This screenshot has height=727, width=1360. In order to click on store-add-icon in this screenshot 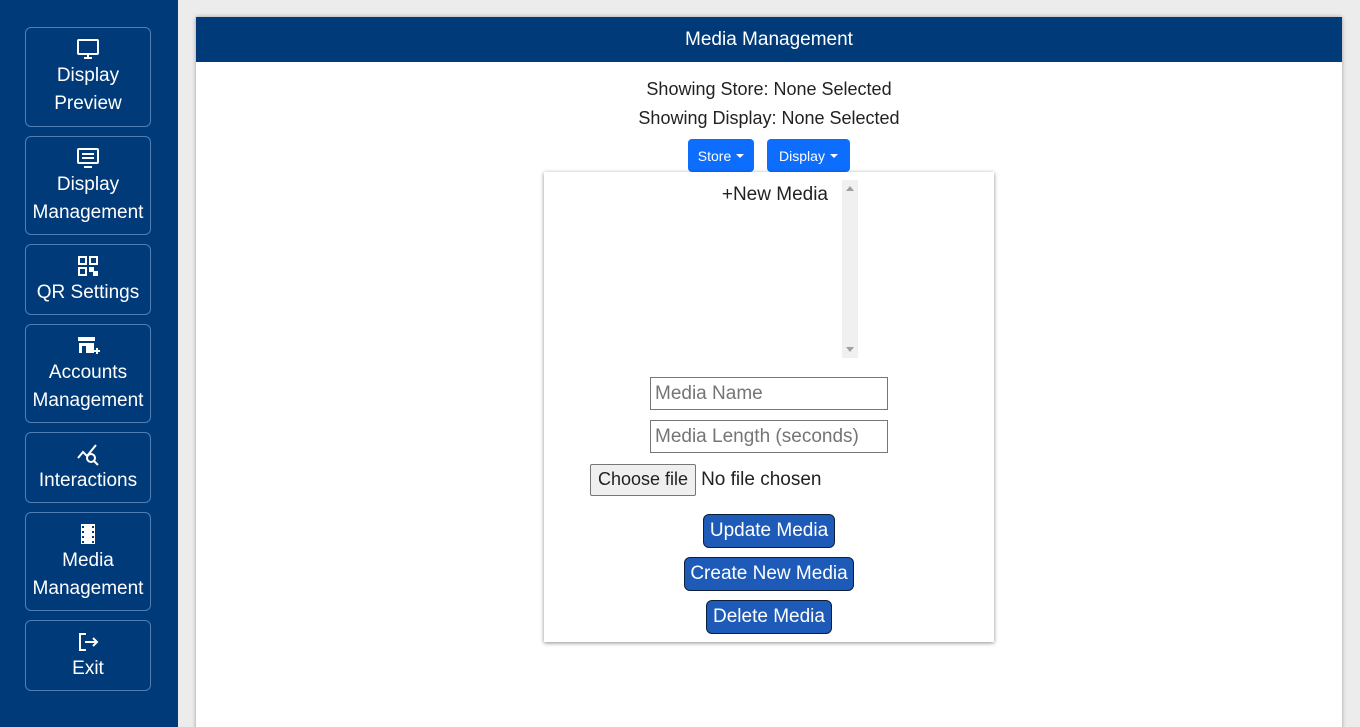, I will do `click(88, 346)`.